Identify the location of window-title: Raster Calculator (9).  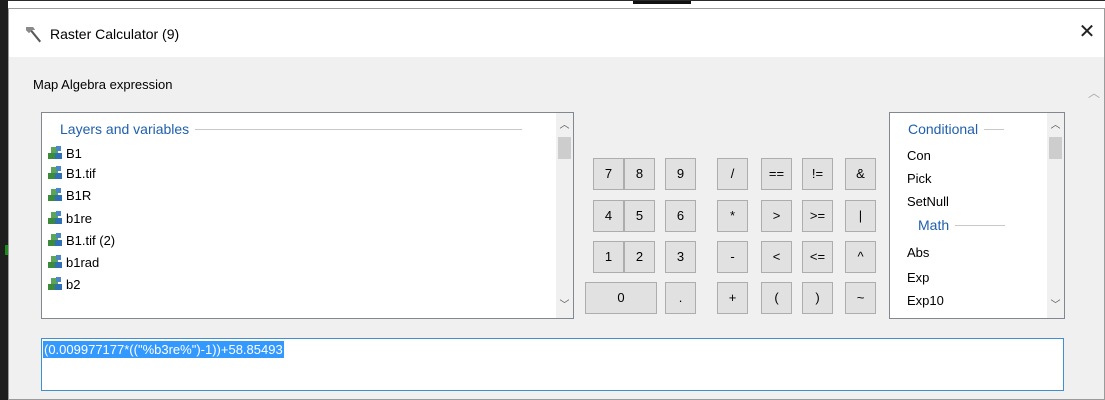
(115, 34).